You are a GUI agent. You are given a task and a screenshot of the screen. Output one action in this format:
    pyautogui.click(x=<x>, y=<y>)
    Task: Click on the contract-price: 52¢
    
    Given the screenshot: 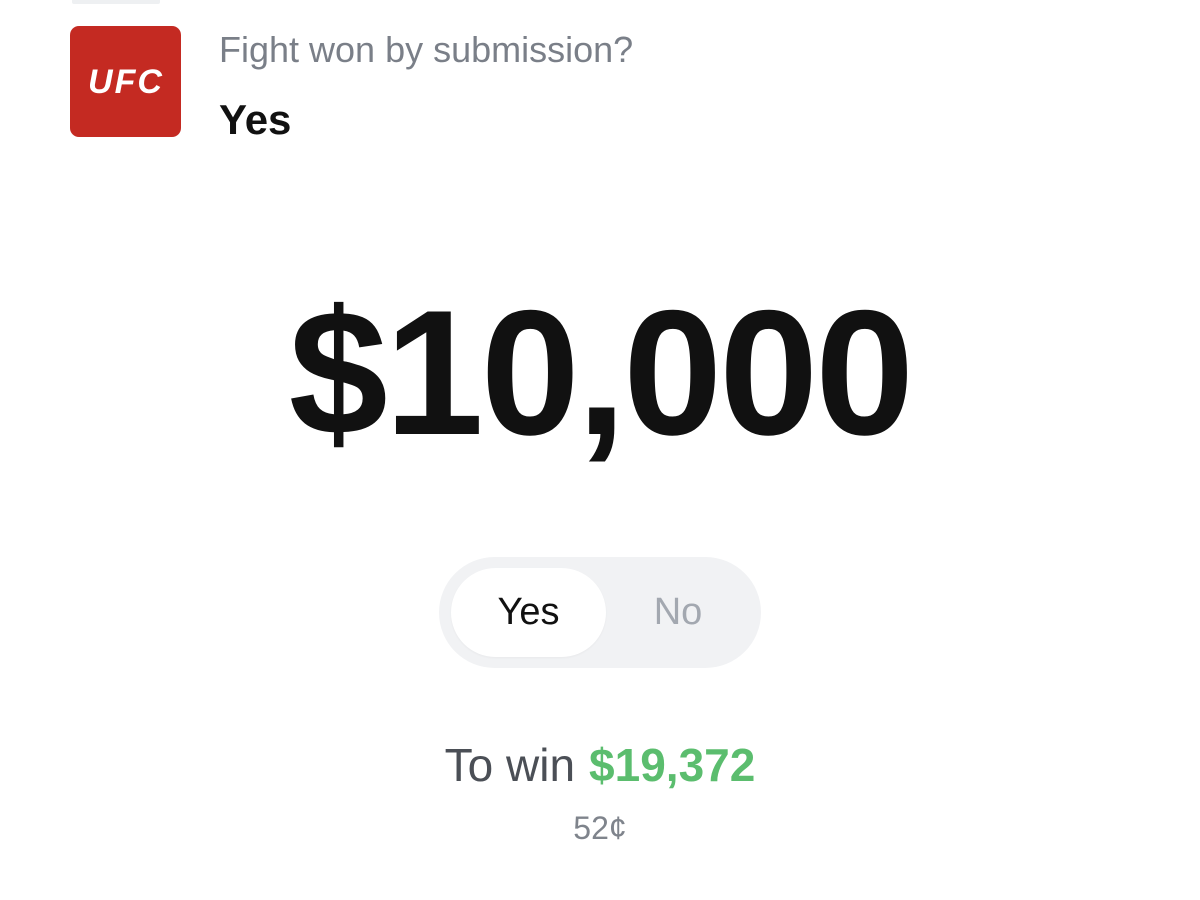 What is the action you would take?
    pyautogui.click(x=600, y=828)
    